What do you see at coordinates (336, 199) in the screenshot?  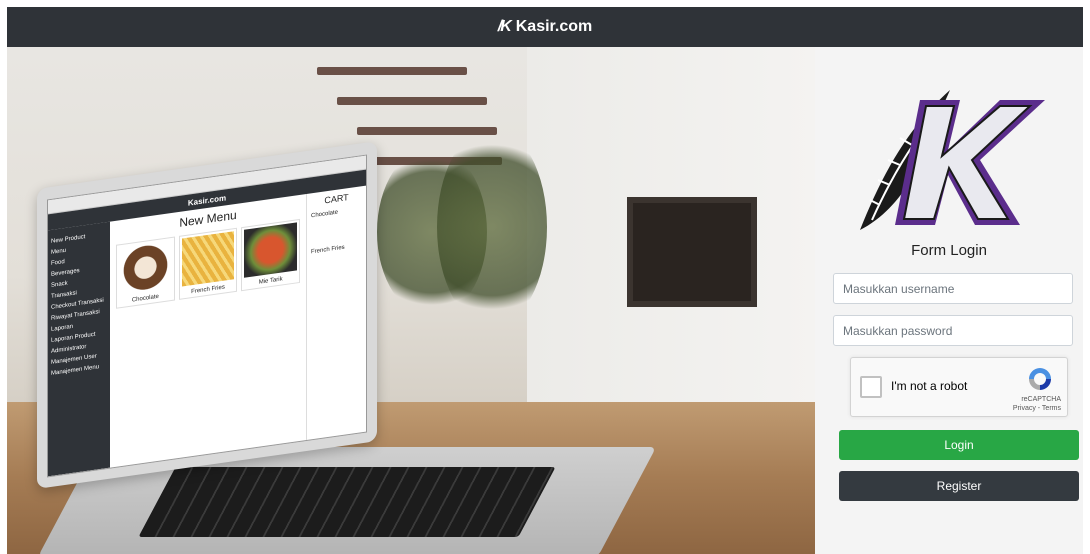 I see `mini-cart-title: CART` at bounding box center [336, 199].